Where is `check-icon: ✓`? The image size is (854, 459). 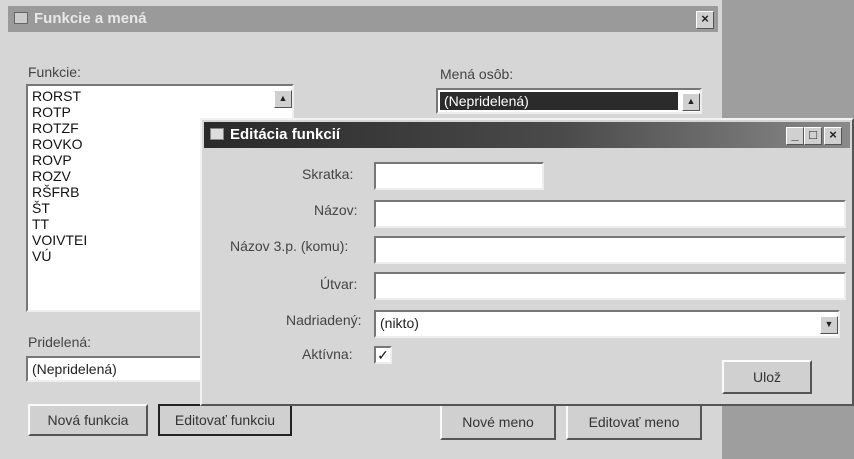 check-icon: ✓ is located at coordinates (383, 355).